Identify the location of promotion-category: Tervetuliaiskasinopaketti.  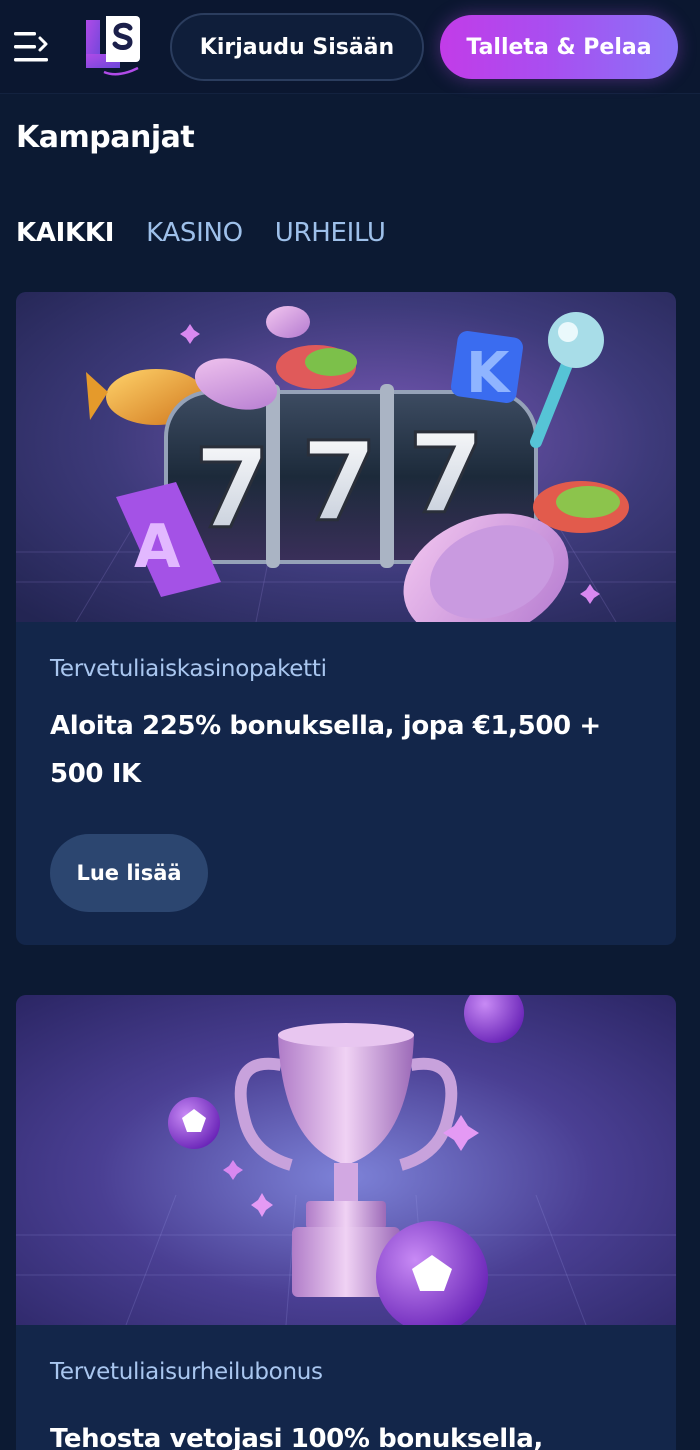
(188, 669).